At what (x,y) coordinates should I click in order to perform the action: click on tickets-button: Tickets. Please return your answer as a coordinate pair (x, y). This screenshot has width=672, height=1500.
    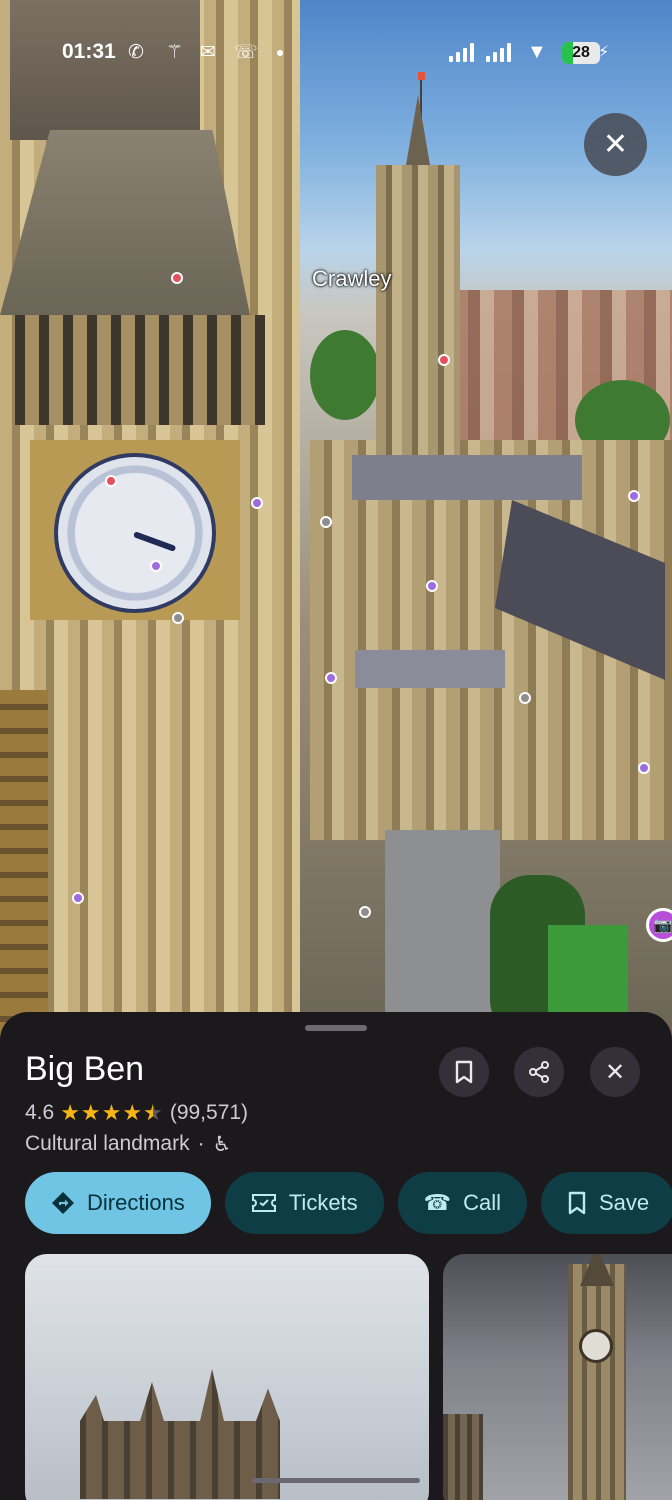
    Looking at the image, I should click on (304, 1203).